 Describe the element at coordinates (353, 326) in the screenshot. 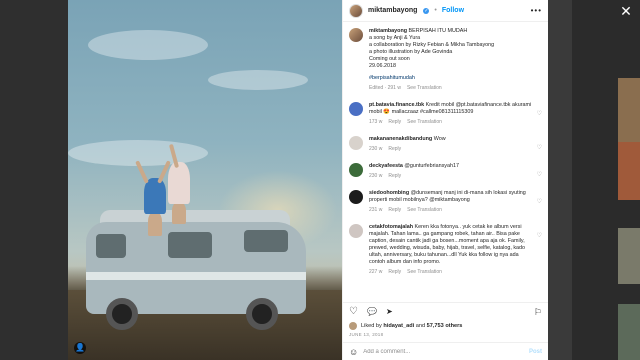

I see `liker-avatar` at that location.